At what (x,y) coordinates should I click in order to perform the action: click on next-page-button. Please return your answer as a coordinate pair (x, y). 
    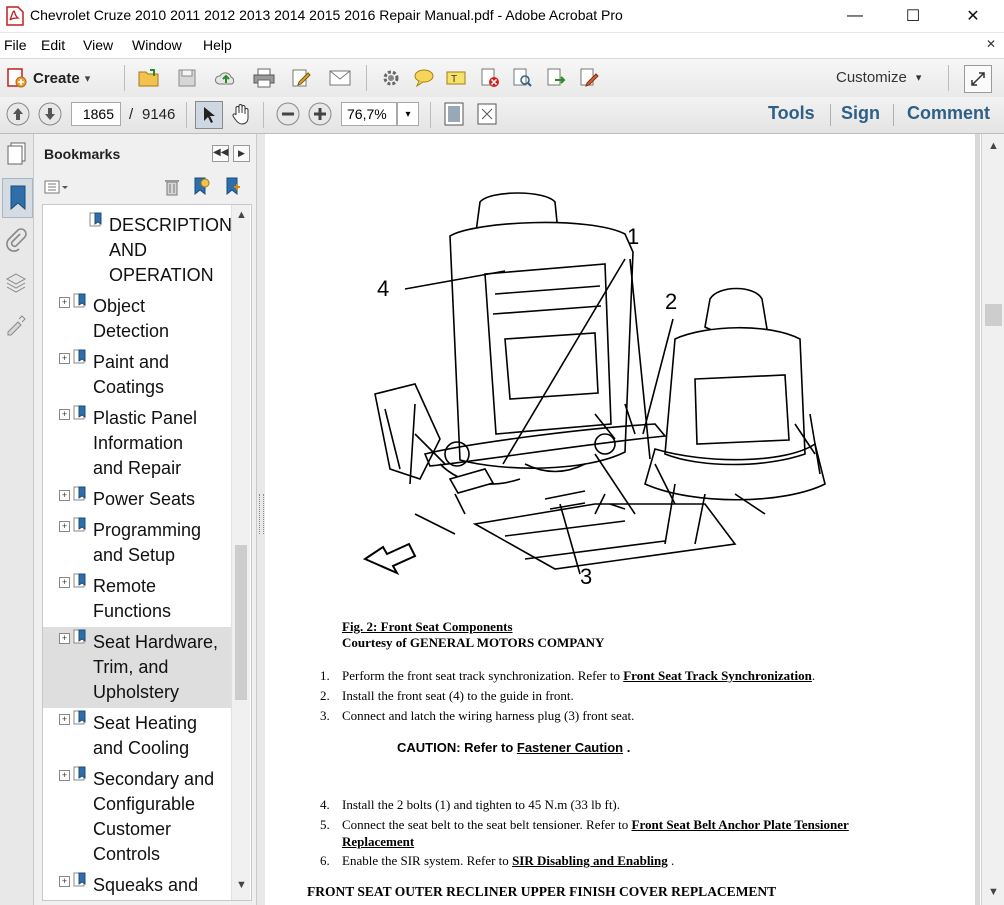
    Looking at the image, I should click on (50, 114).